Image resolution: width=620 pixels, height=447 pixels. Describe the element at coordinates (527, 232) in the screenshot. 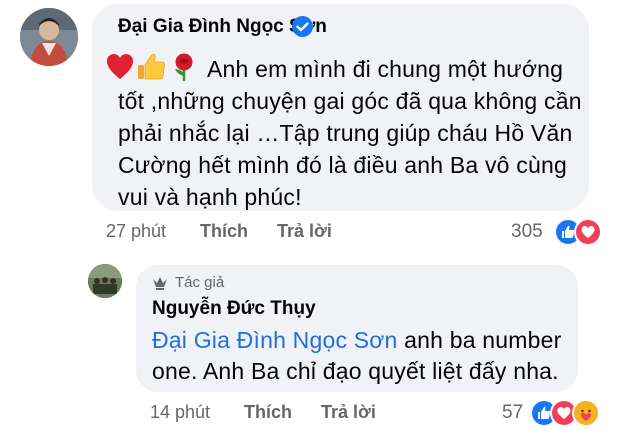

I see `comment-reaction-count: 305` at that location.